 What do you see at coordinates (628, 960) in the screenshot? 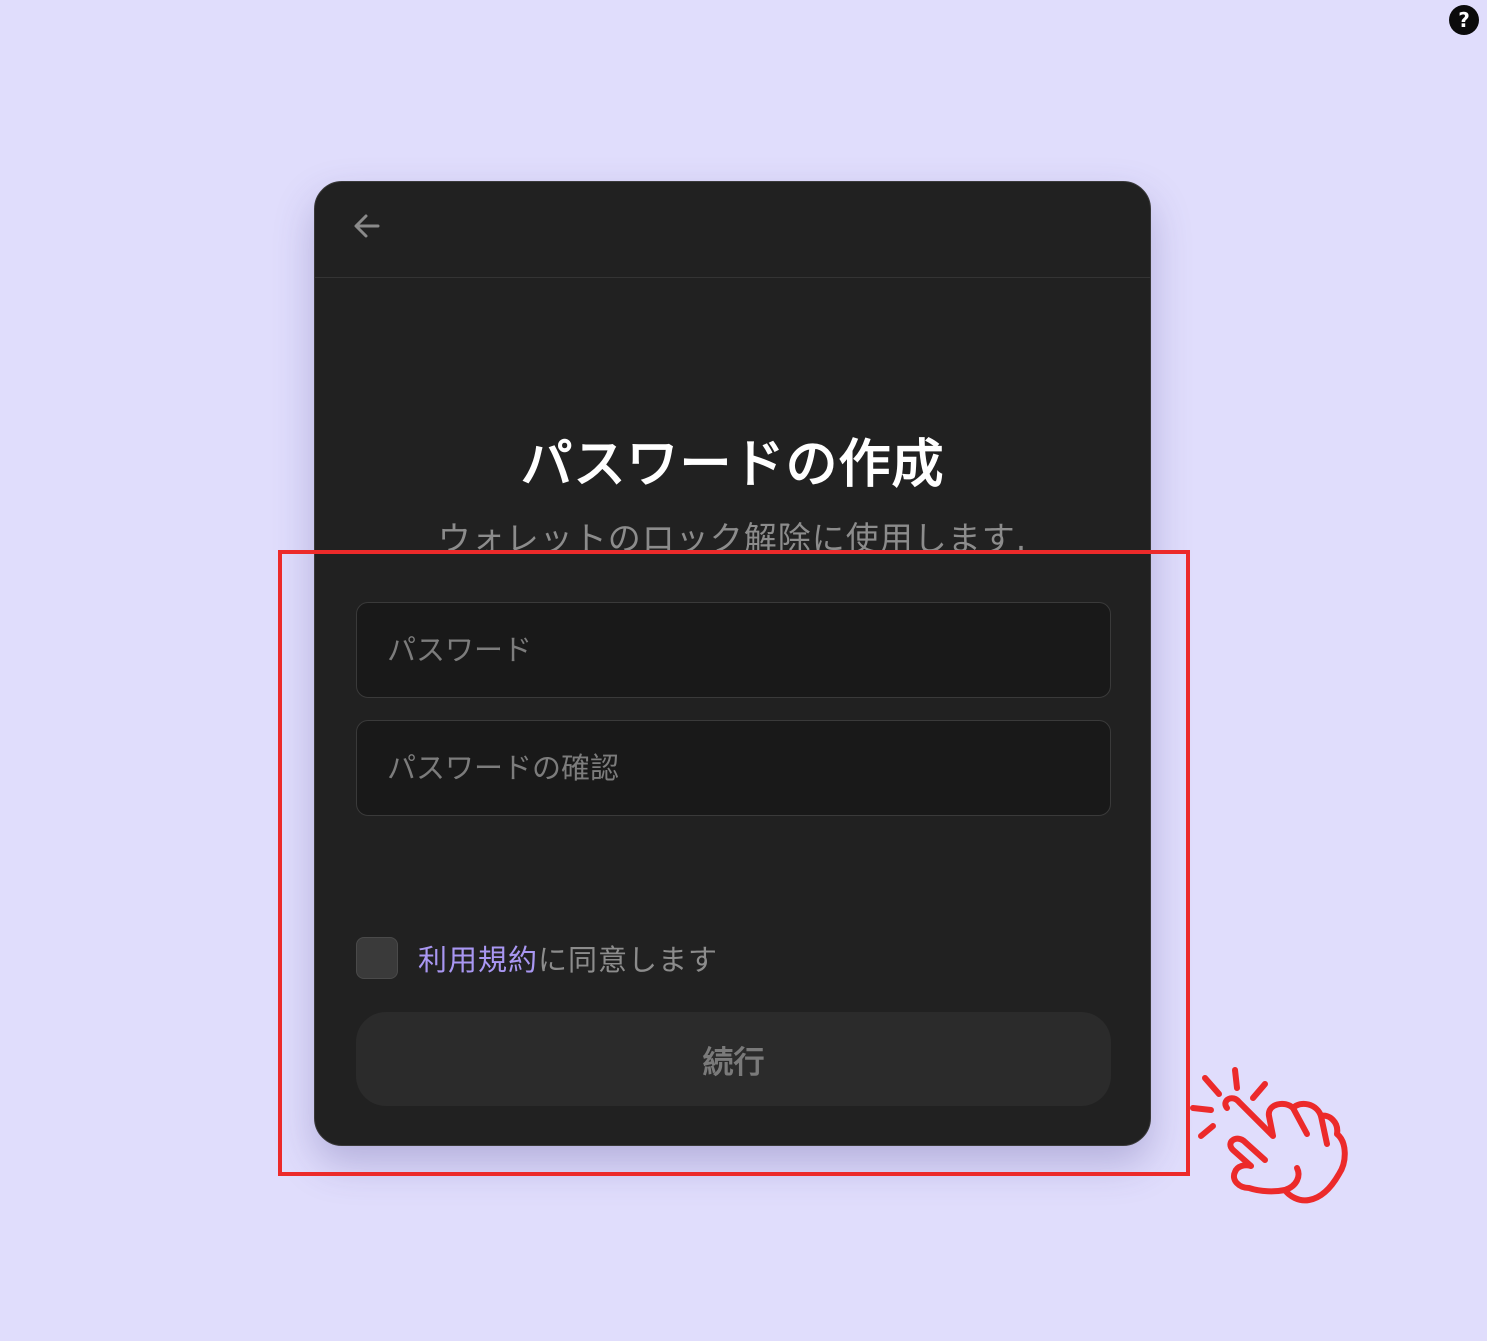
I see `terms-suffix-text: に同意します` at bounding box center [628, 960].